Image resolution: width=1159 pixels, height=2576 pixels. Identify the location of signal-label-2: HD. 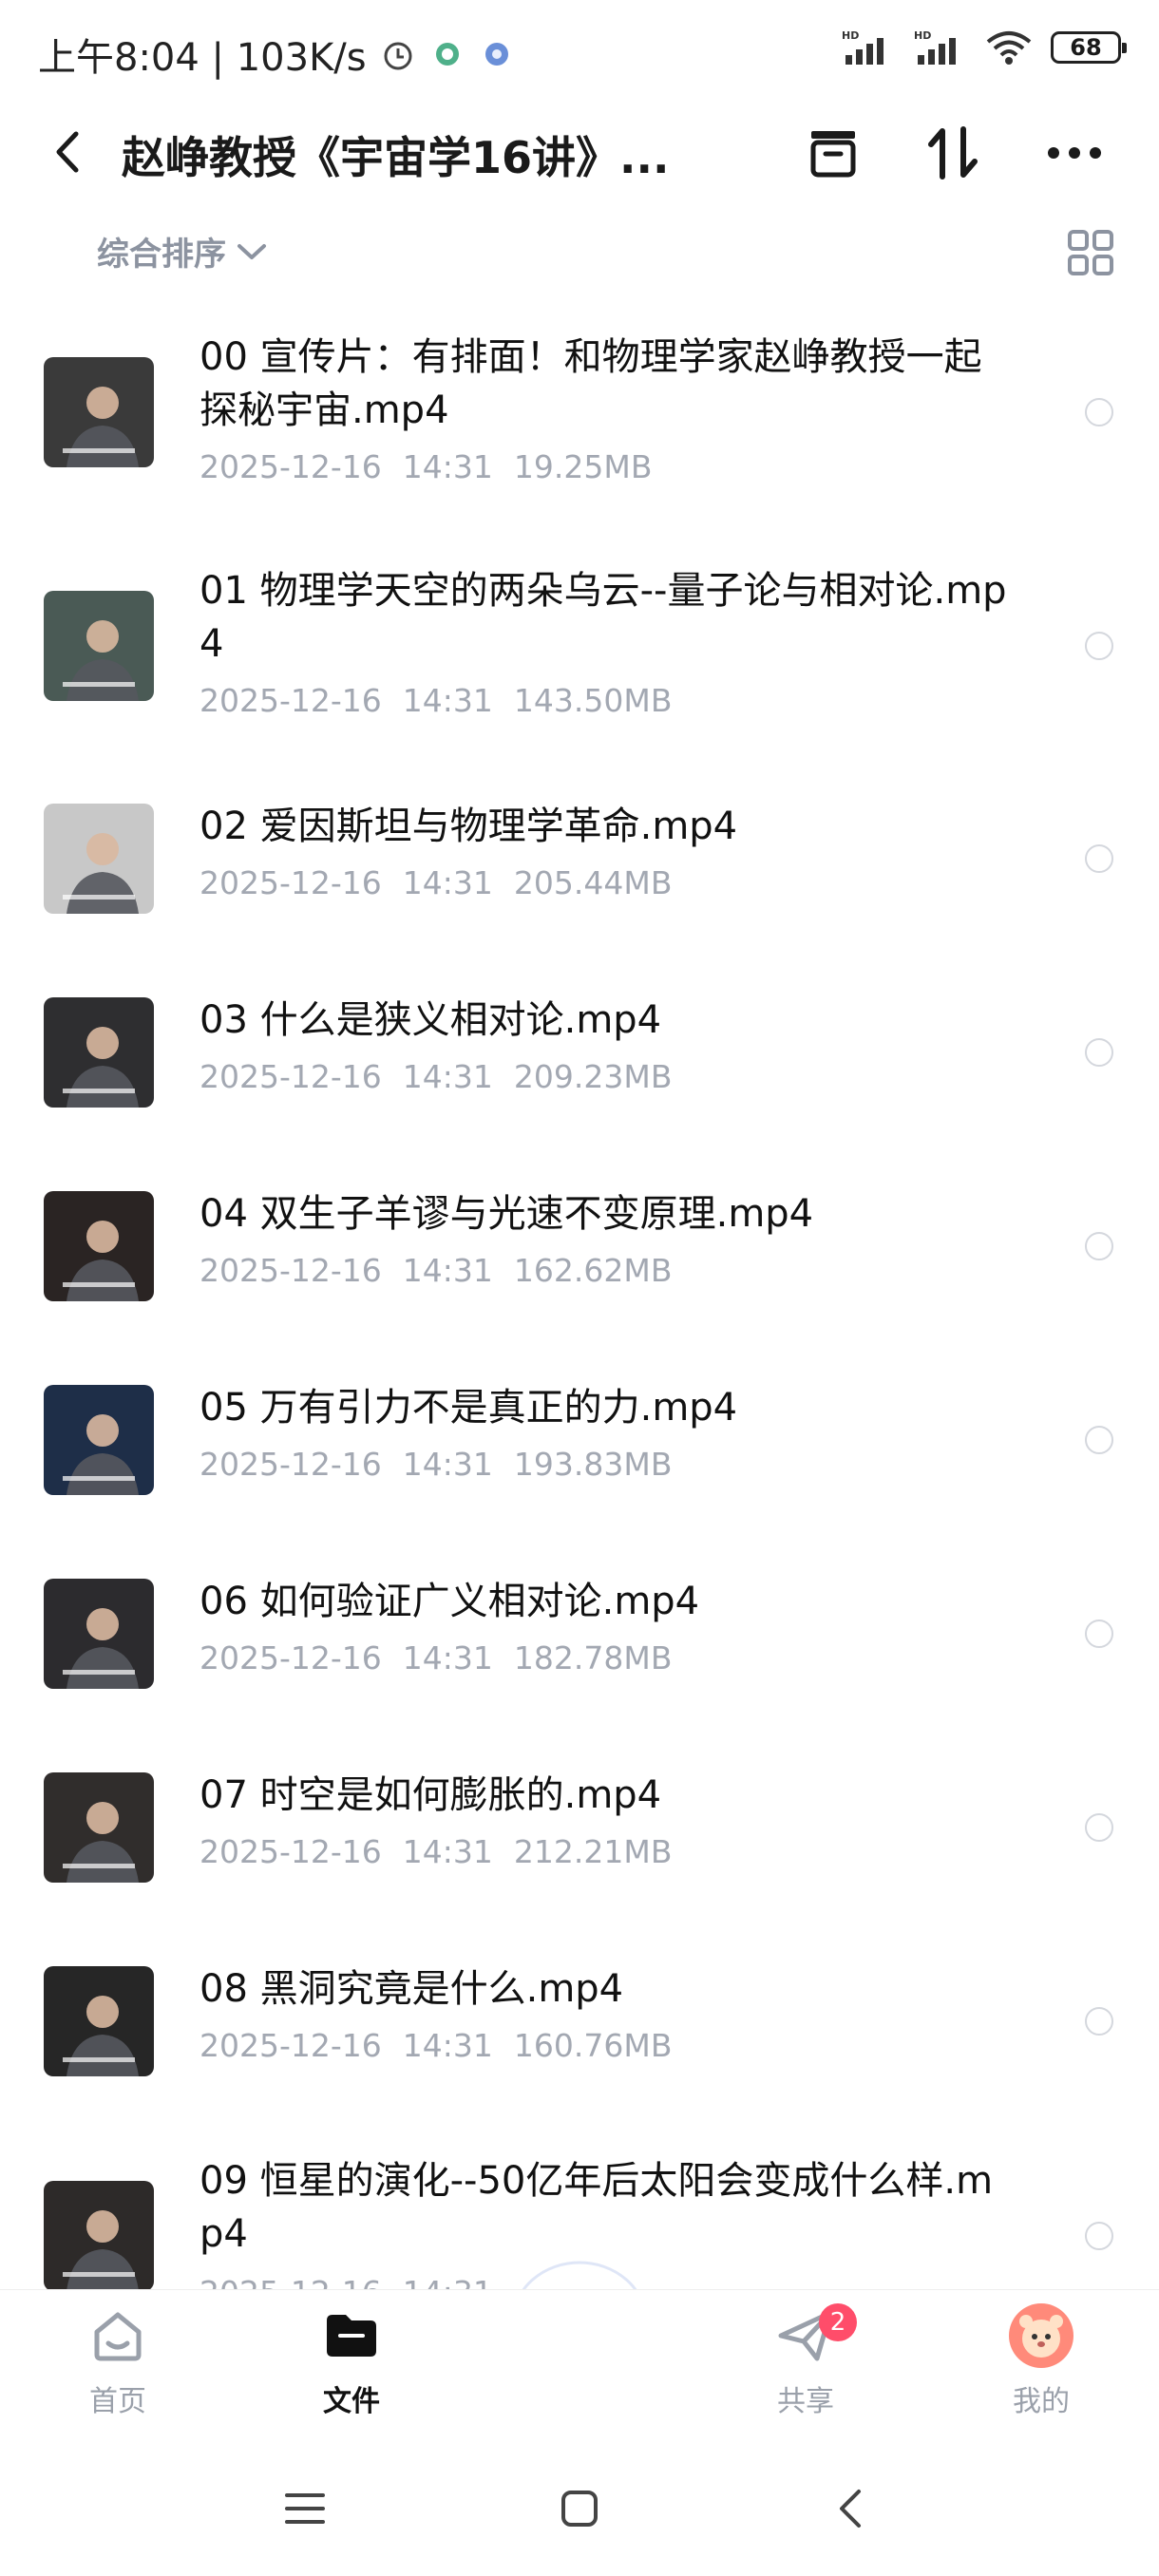
(922, 35).